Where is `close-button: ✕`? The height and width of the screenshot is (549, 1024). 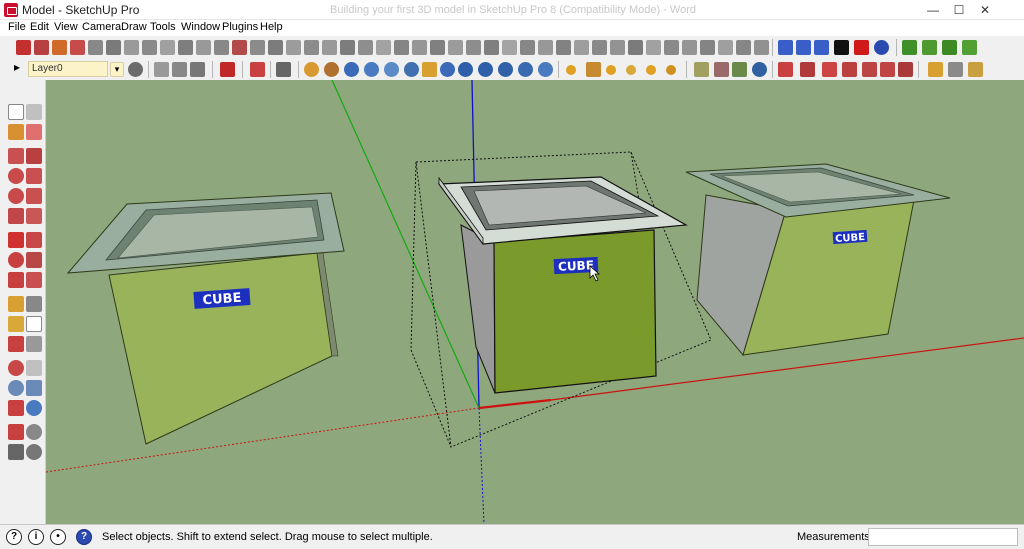
close-button: ✕ is located at coordinates (985, 10).